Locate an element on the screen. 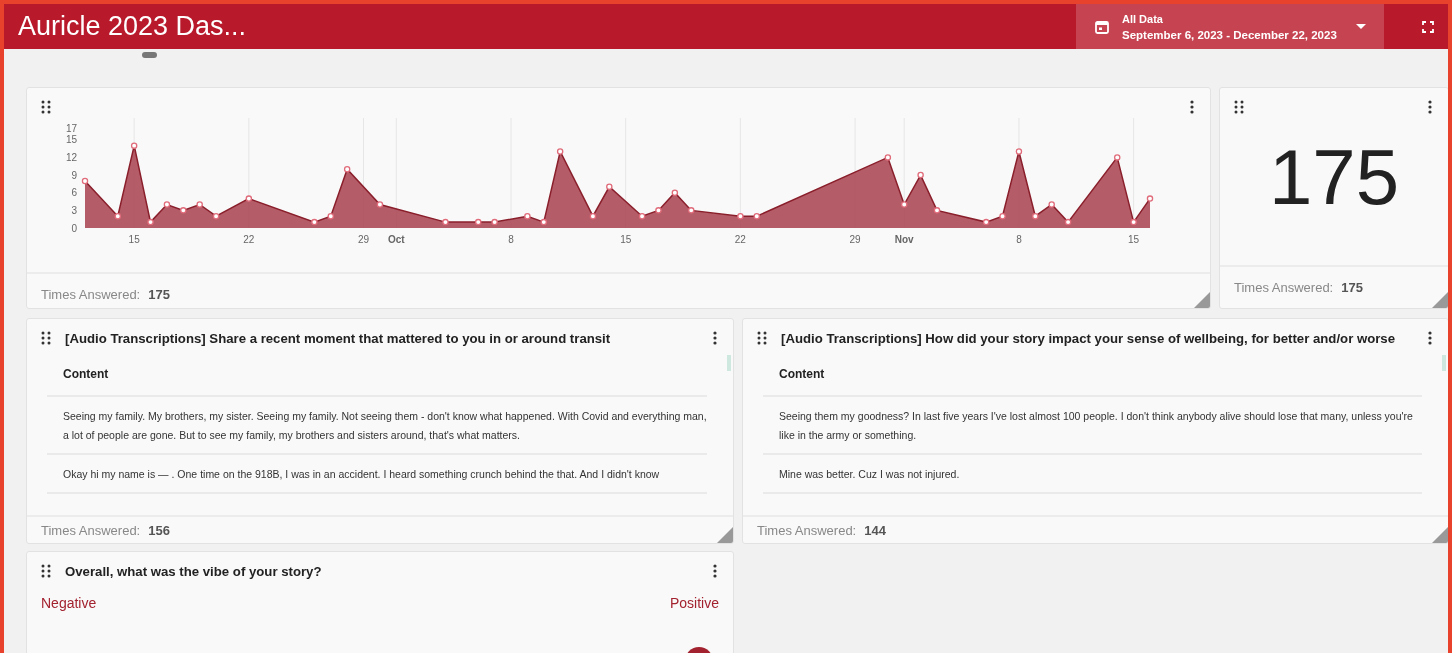 This screenshot has width=1452, height=653. date-range-value: September 6, 2023 - December 22, 2023 is located at coordinates (1229, 34).